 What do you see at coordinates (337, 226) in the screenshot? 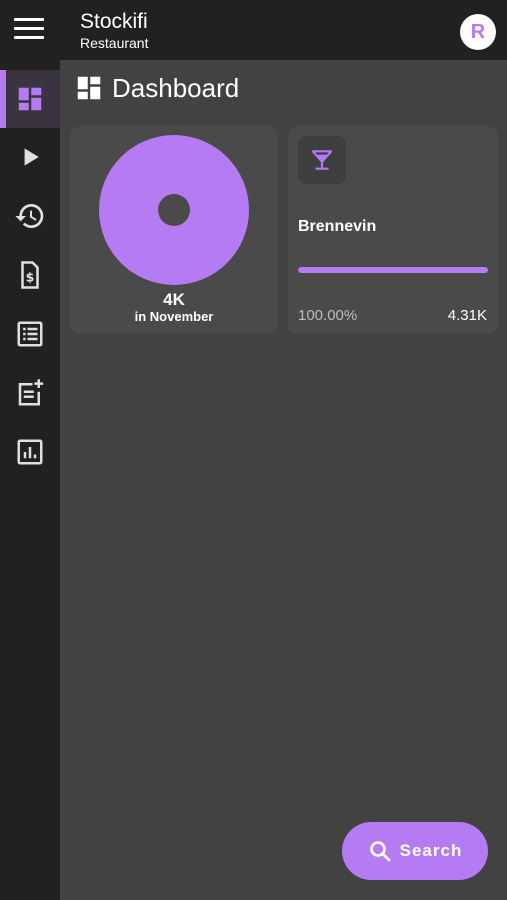
I see `item-name: Brennevin` at bounding box center [337, 226].